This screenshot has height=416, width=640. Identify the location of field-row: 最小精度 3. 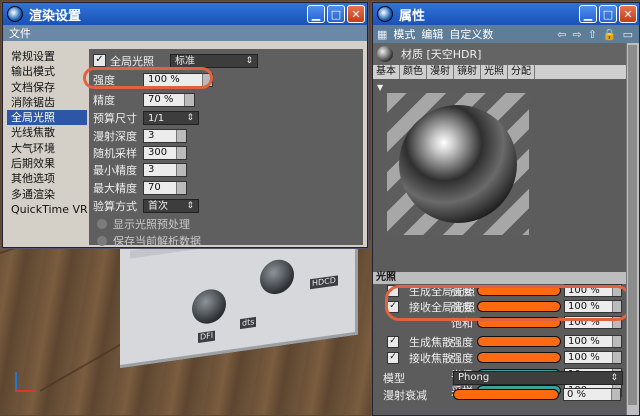
(138, 169).